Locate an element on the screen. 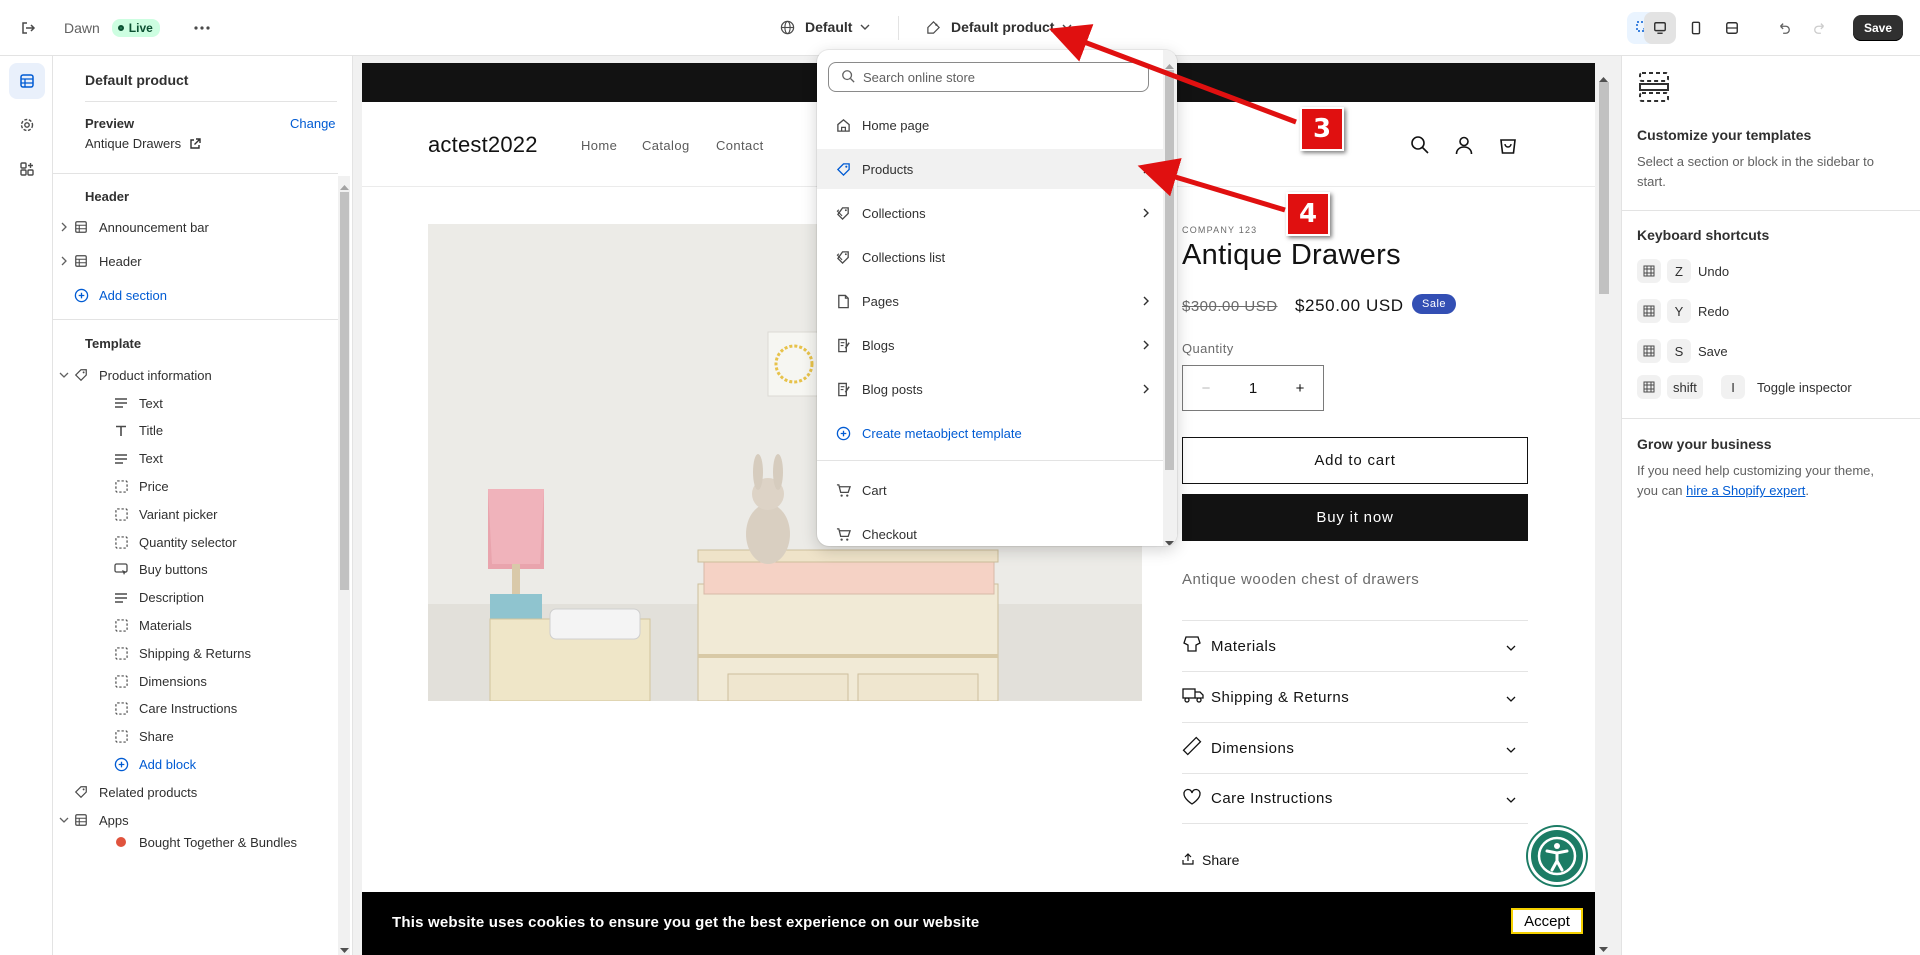  theme-settings-icon is located at coordinates (27, 125).